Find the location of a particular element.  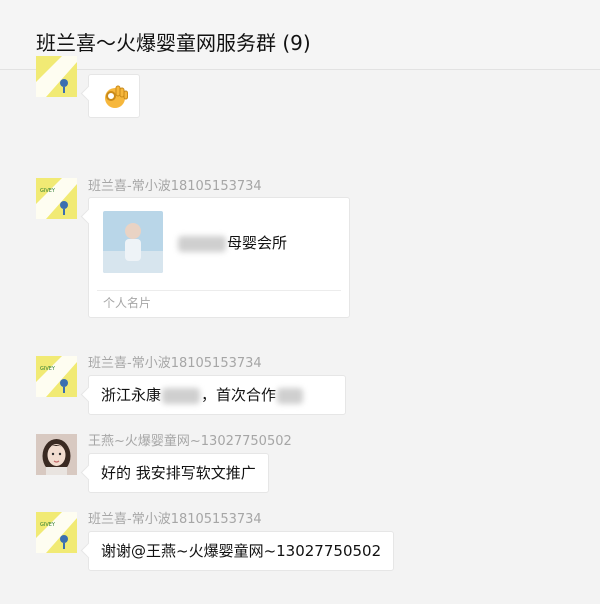

contact-card: 母婴会所 个人名片 is located at coordinates (219, 257).